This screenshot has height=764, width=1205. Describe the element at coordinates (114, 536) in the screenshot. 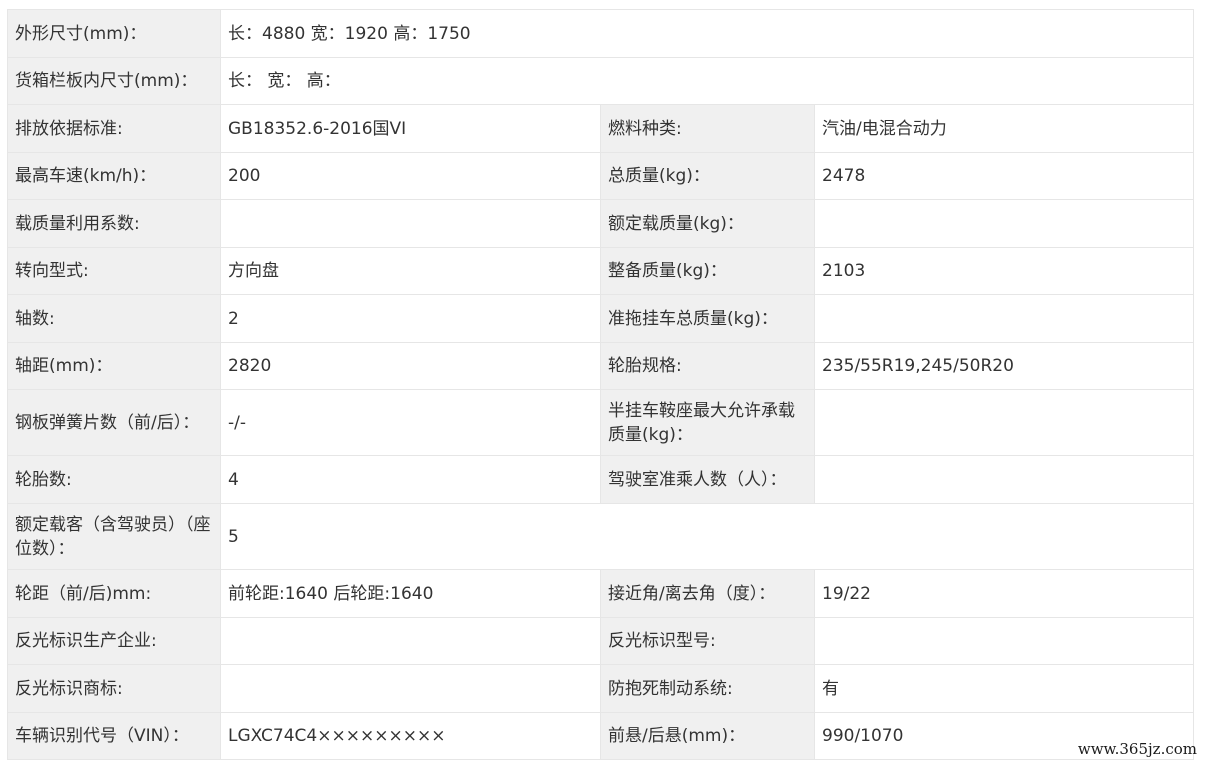

I see `spec-label: 额定载客（含驾驶员）（座位数）：` at that location.